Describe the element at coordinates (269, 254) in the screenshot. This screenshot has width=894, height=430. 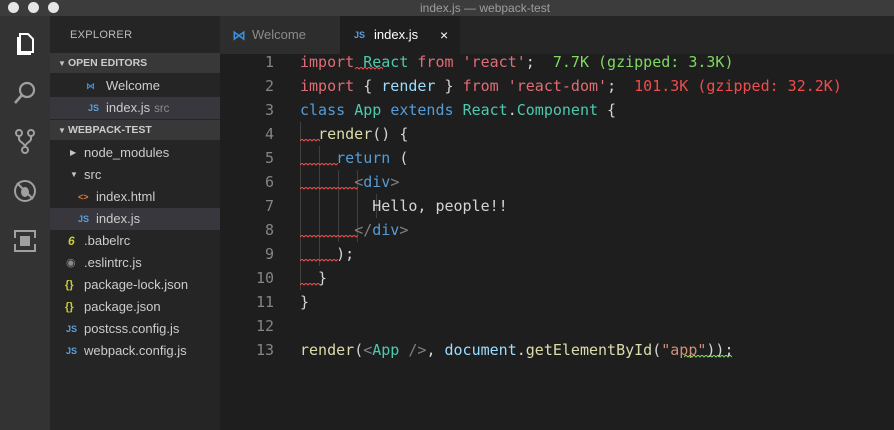
I see `line-number: 9` at that location.